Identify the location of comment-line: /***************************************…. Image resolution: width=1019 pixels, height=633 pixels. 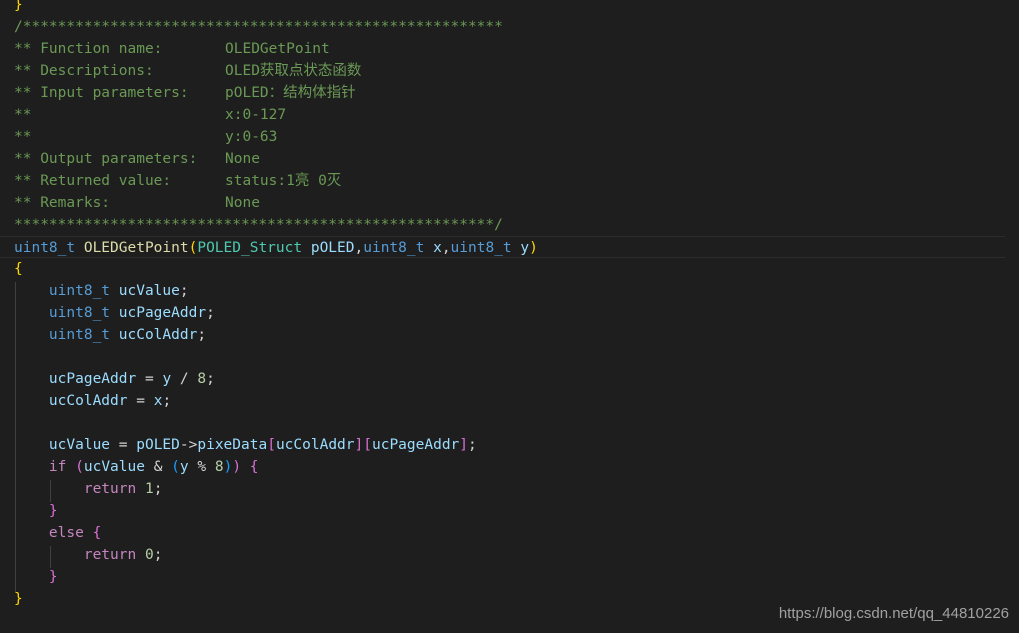
(514, 27).